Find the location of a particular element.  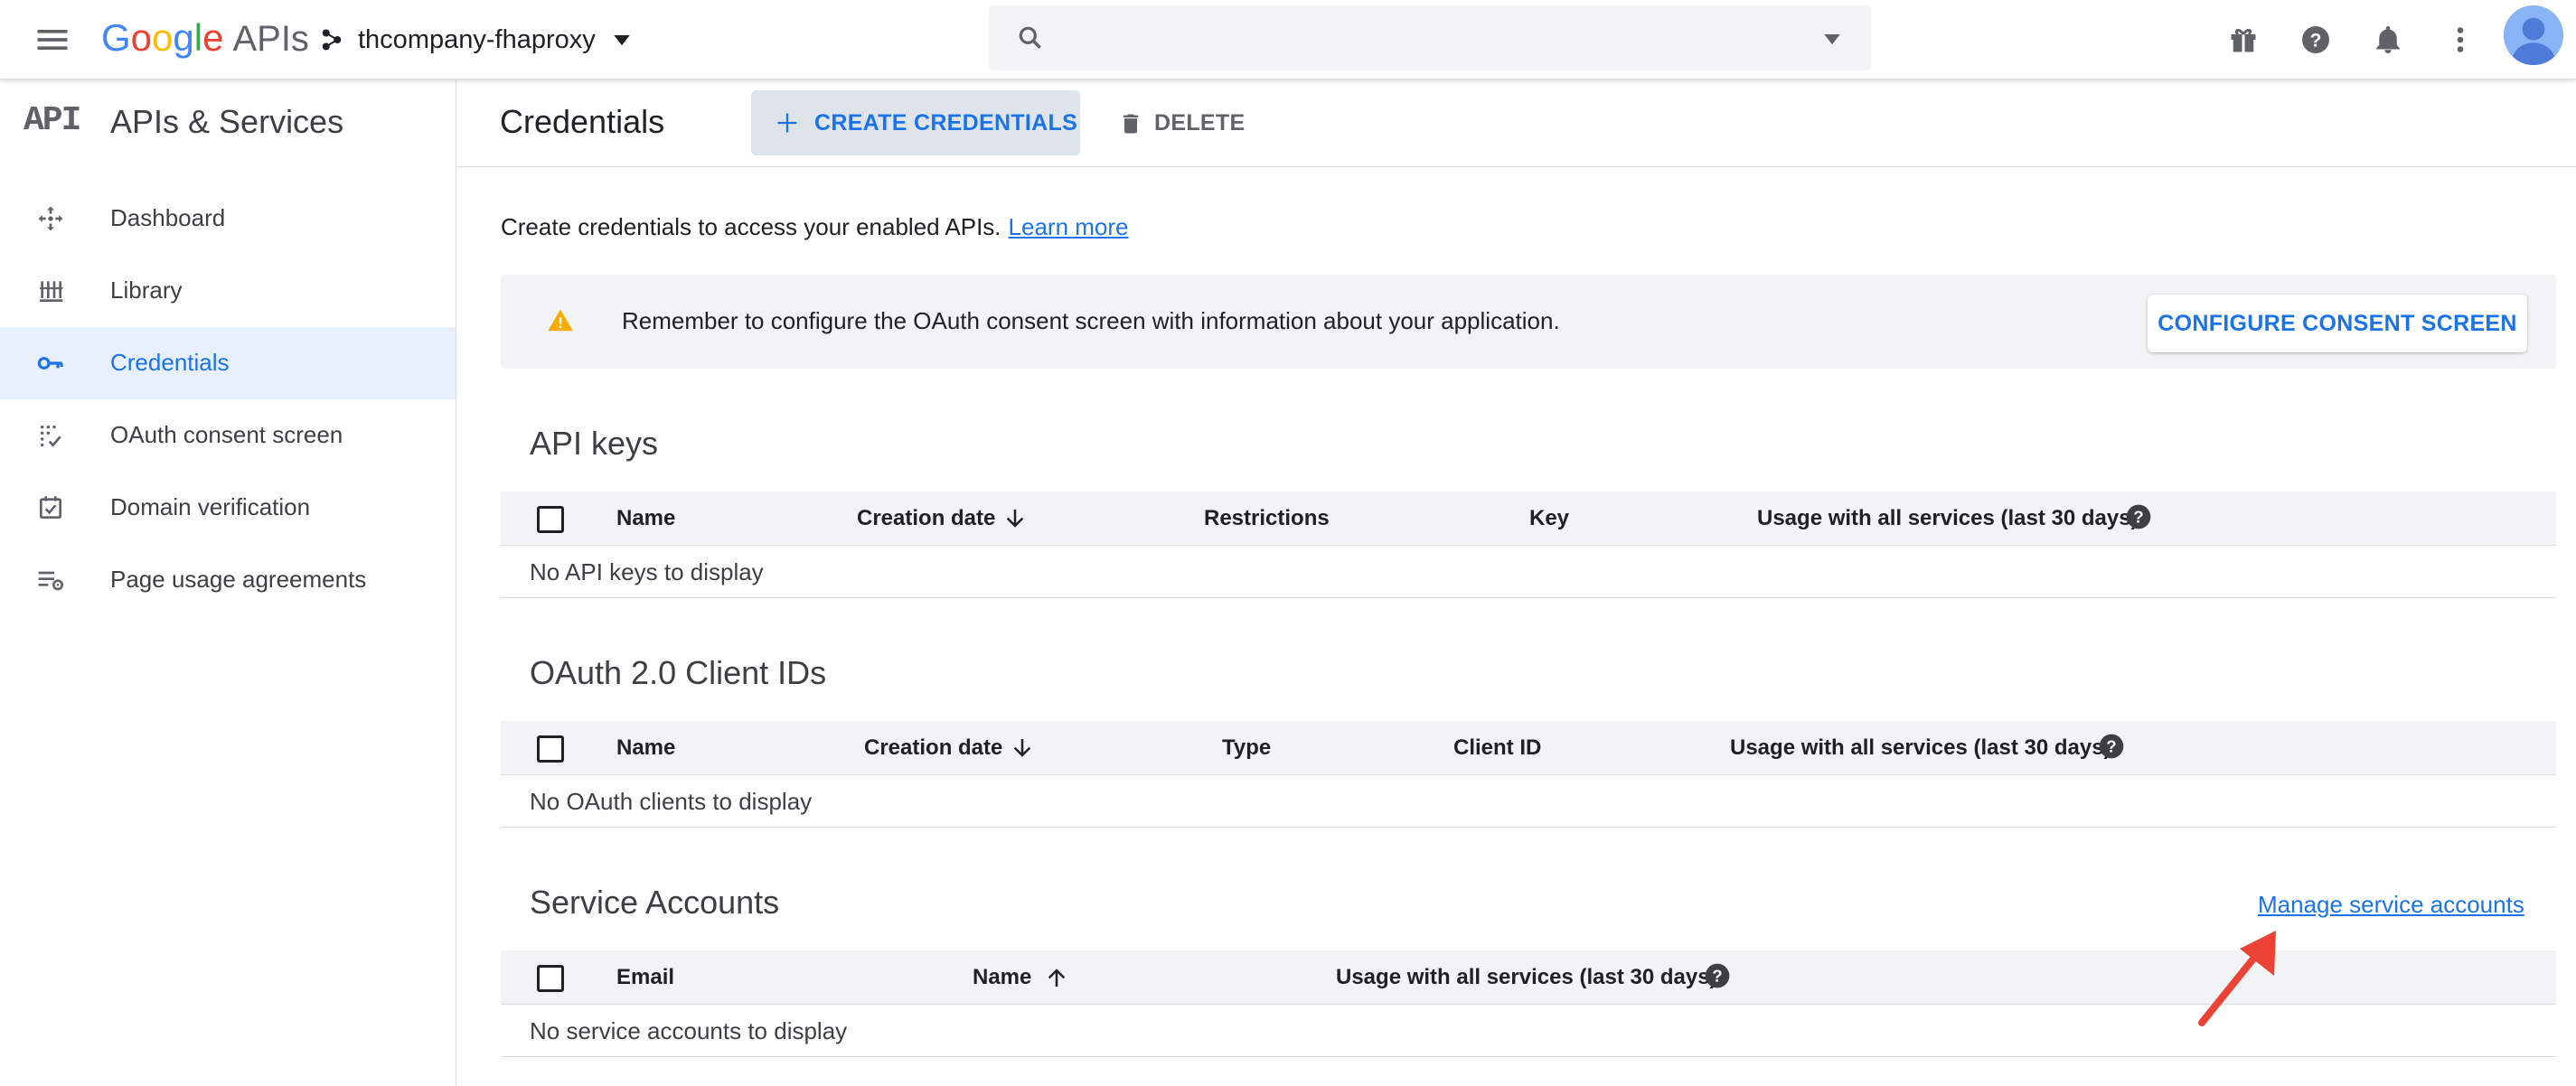

verification-icon is located at coordinates (50, 507).